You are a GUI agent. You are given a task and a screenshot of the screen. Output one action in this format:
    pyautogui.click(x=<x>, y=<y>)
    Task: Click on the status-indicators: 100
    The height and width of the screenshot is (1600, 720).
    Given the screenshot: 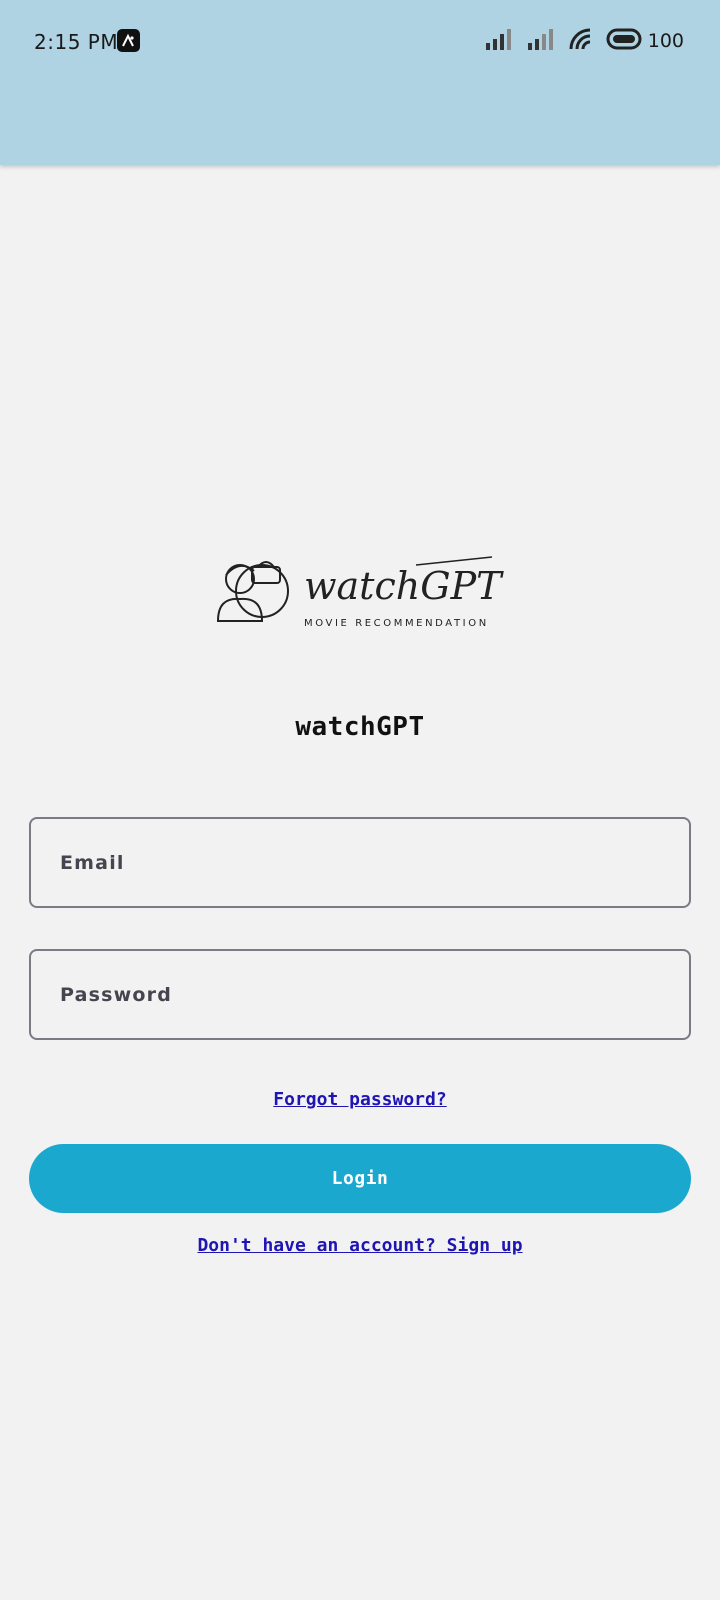 What is the action you would take?
    pyautogui.click(x=584, y=41)
    